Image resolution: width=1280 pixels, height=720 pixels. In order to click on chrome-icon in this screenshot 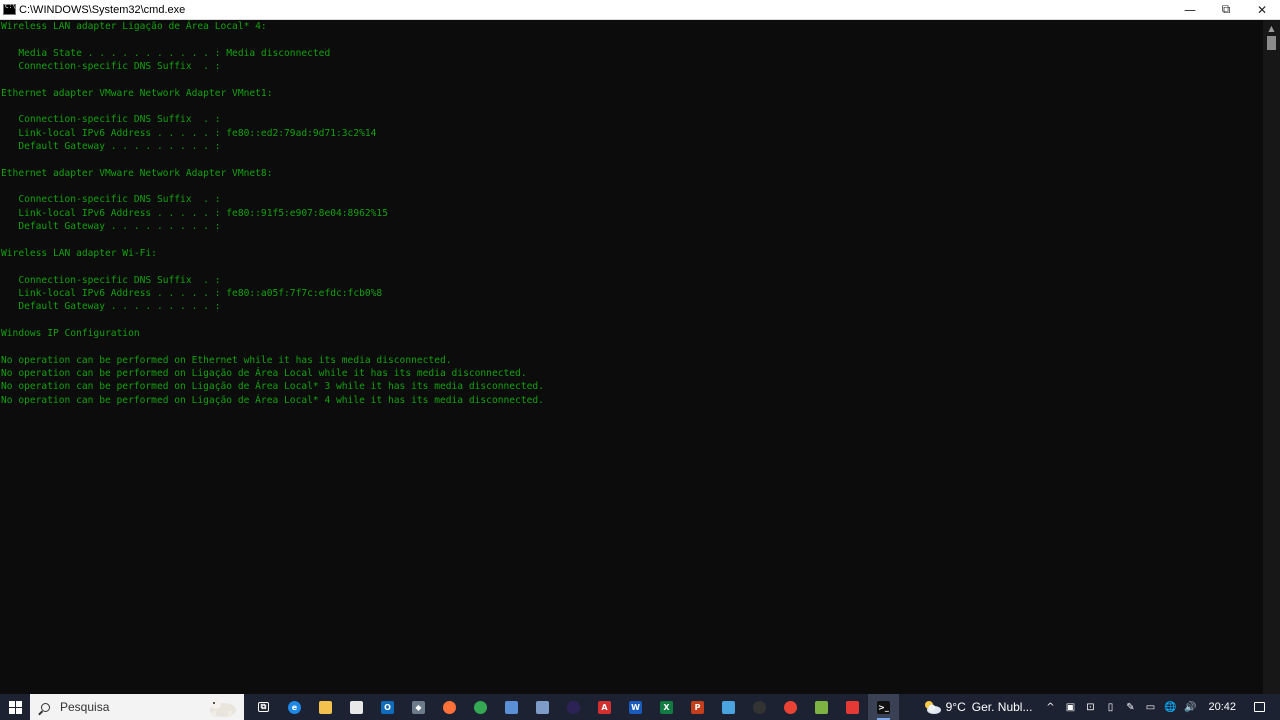, I will do `click(480, 707)`.